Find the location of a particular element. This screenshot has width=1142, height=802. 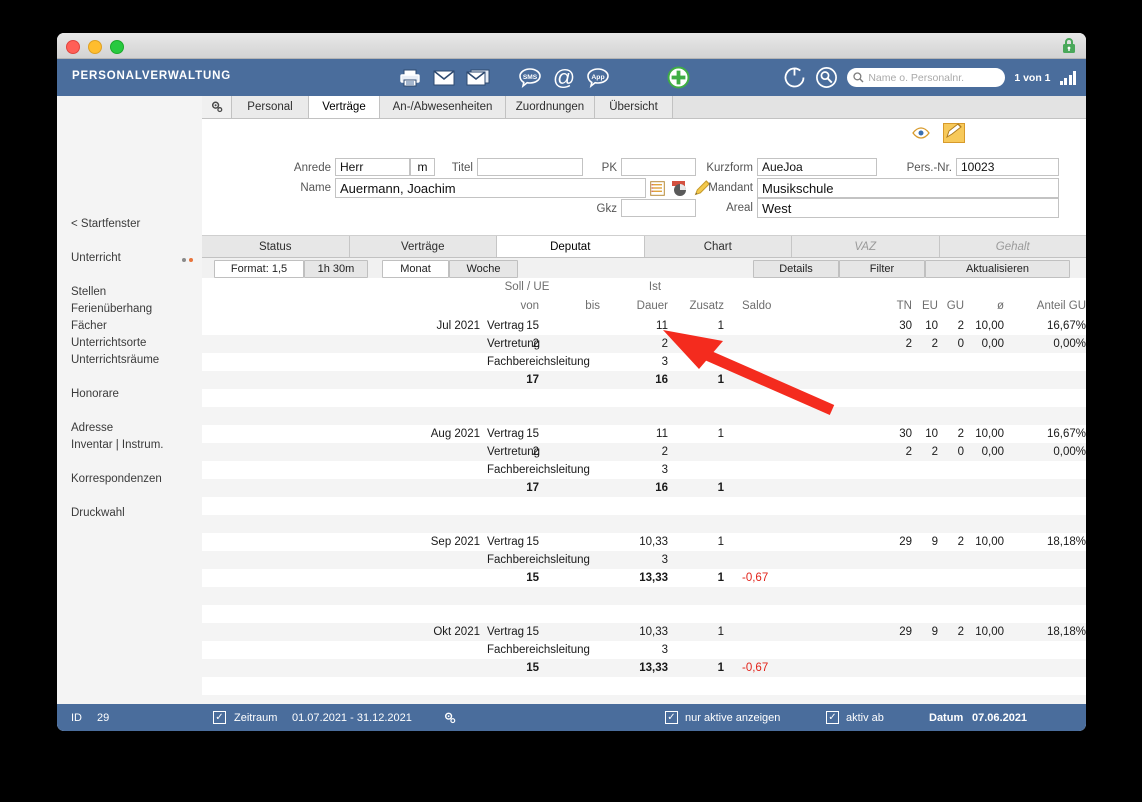

tab-personal: Personal is located at coordinates (270, 107).